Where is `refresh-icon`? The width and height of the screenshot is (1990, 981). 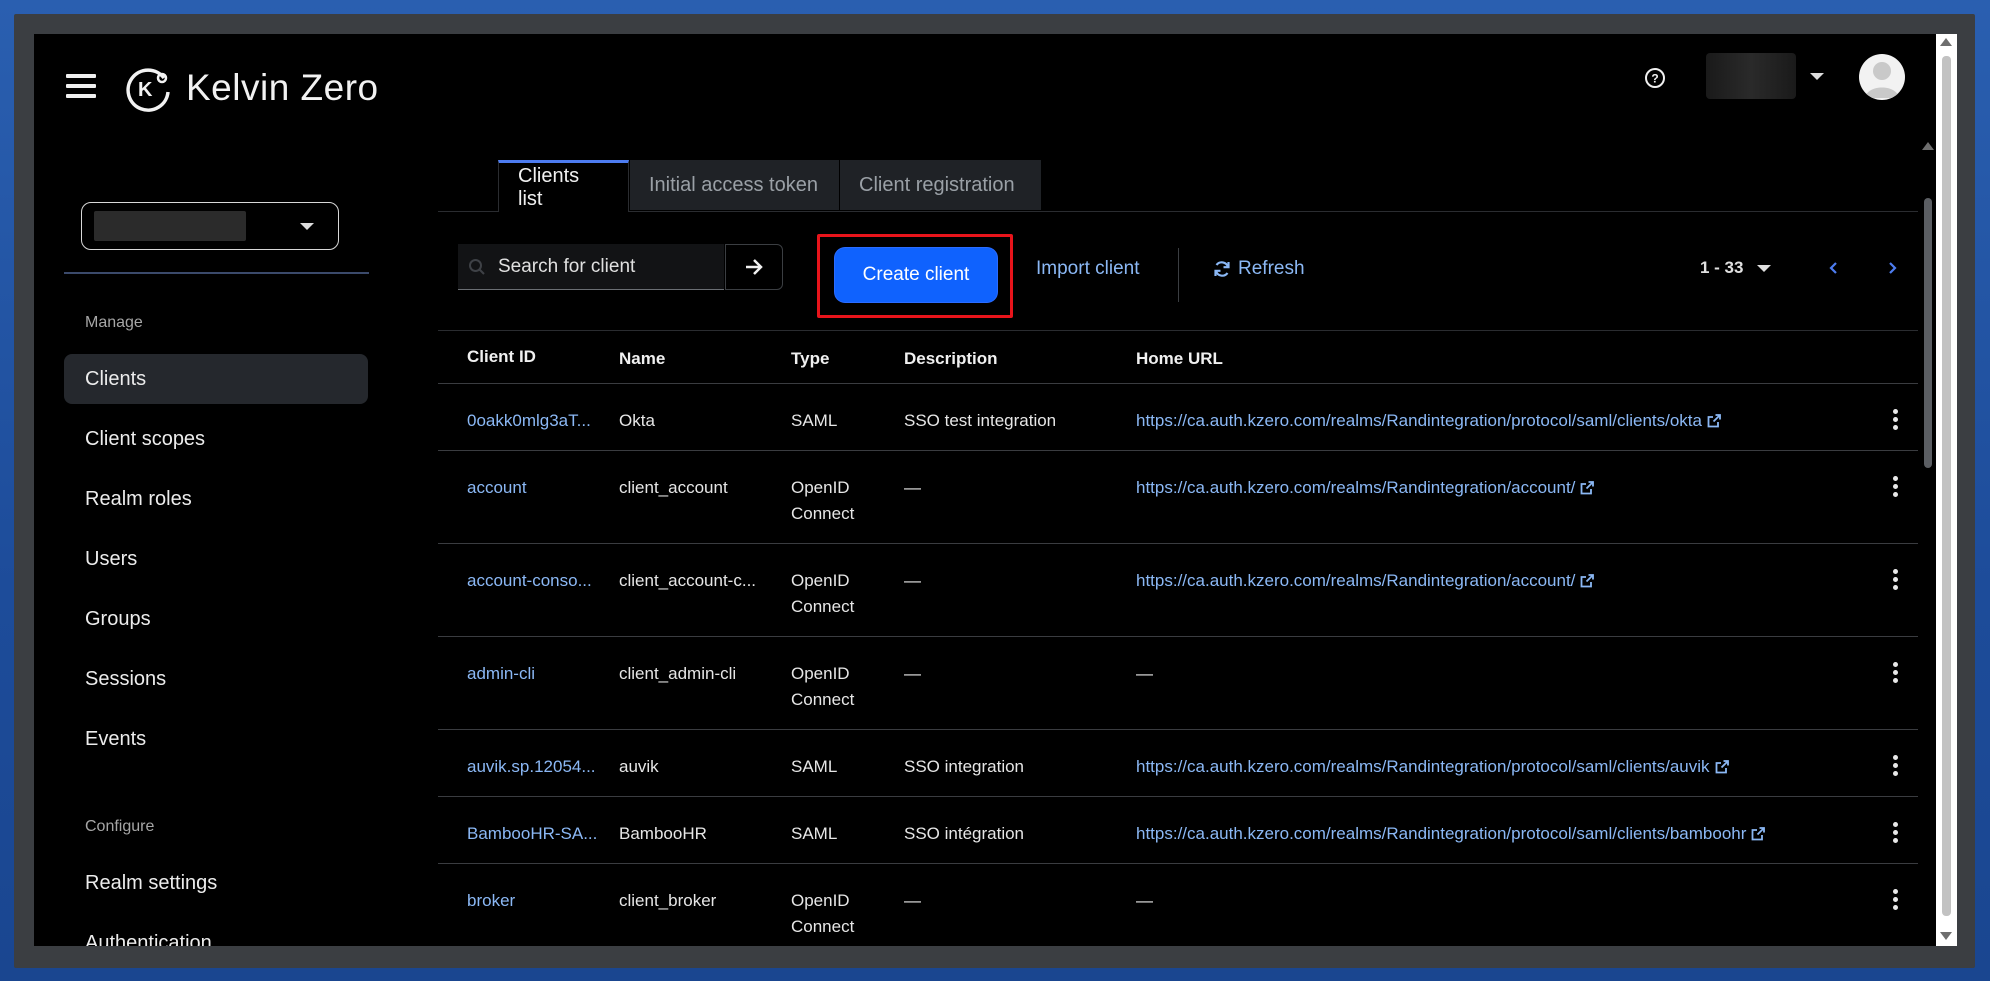 refresh-icon is located at coordinates (1222, 269).